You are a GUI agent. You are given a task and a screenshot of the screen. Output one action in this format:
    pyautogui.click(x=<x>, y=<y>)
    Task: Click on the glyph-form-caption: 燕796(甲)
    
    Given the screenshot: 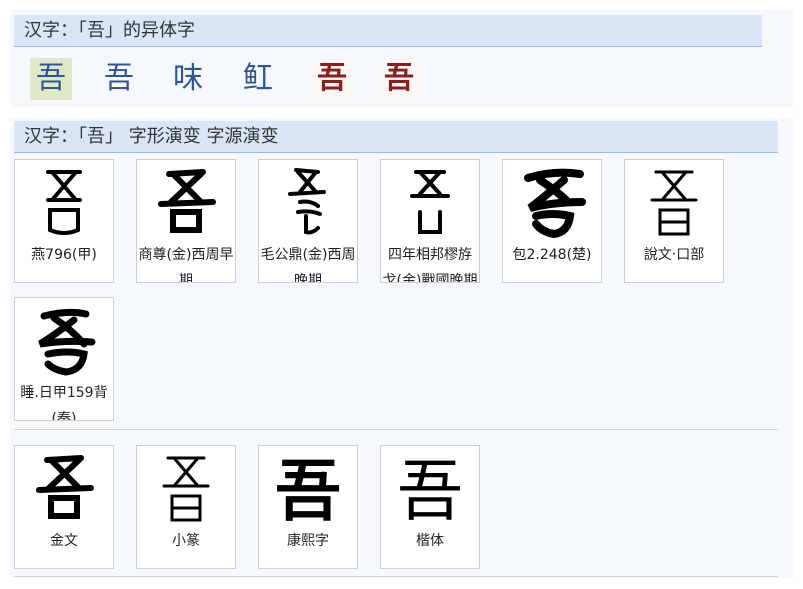 What is the action you would take?
    pyautogui.click(x=64, y=255)
    